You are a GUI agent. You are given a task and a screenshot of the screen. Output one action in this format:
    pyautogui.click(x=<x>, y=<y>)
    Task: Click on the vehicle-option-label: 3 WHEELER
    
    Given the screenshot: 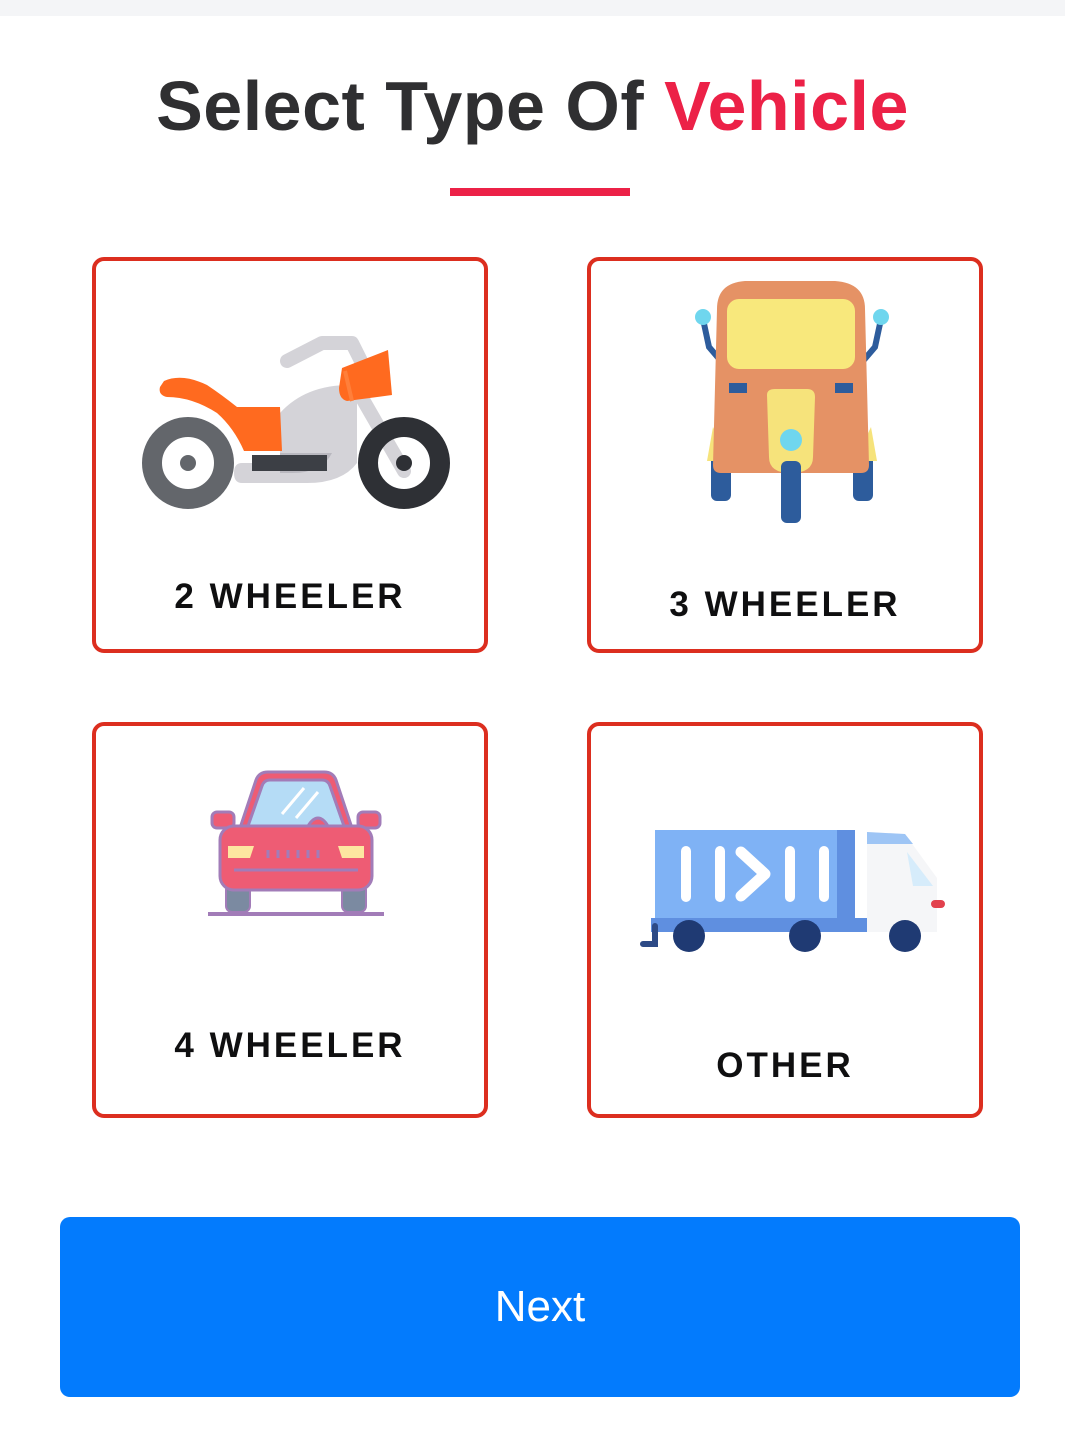 What is the action you would take?
    pyautogui.click(x=785, y=604)
    